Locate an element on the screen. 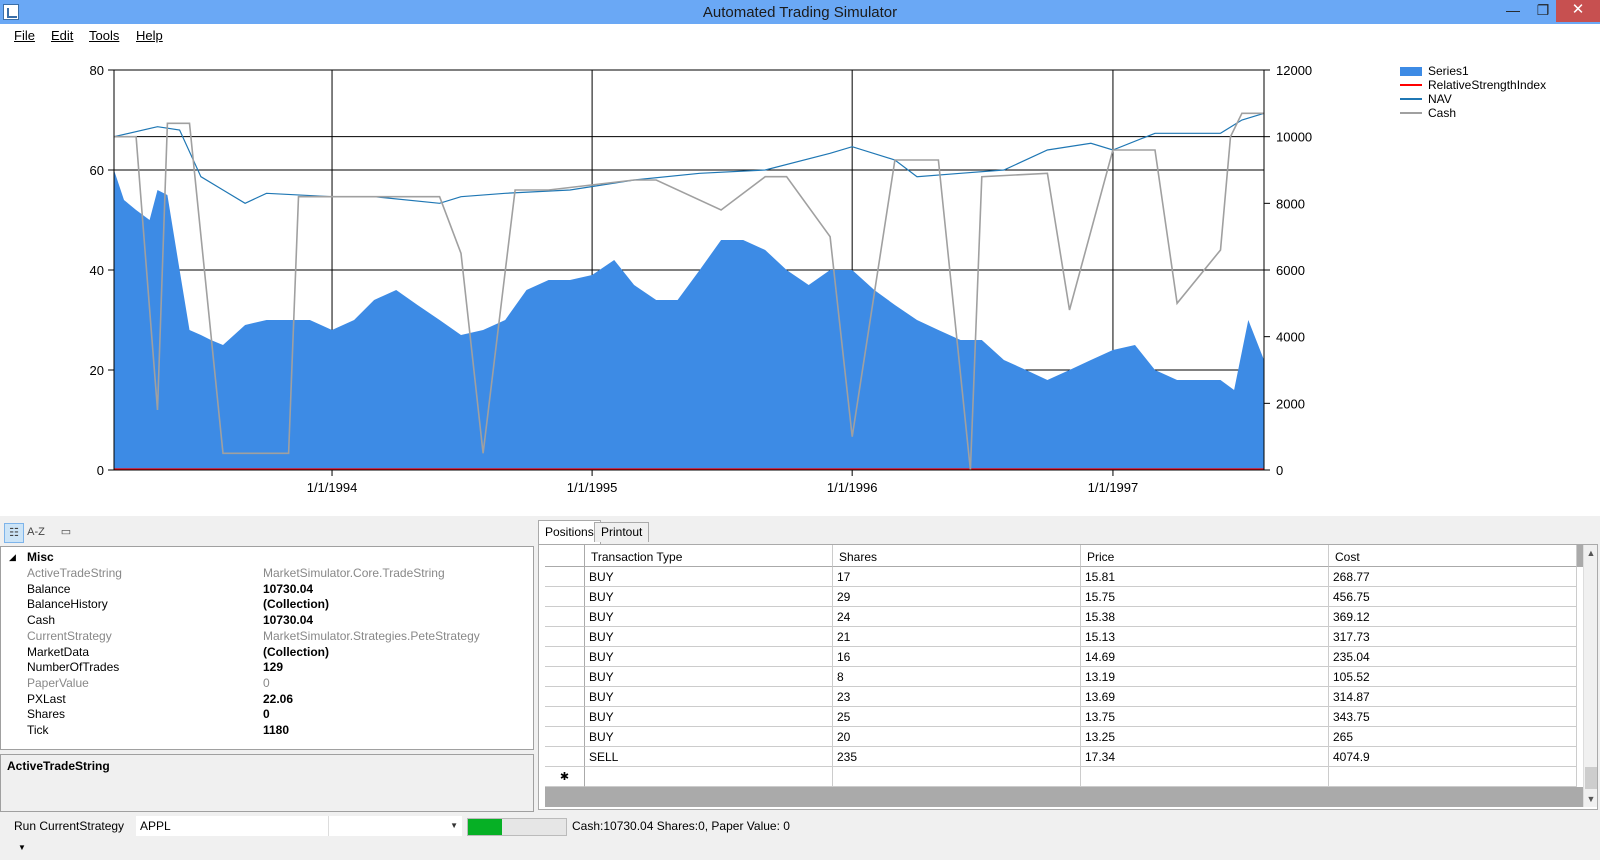 The height and width of the screenshot is (860, 1600). table-row: BUY 25 13.75 343.75 is located at coordinates (1064, 717).